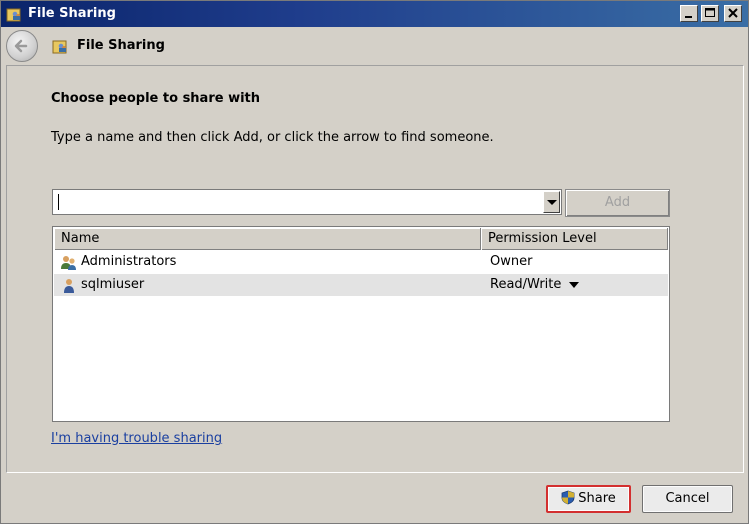 This screenshot has height=524, width=749. I want to click on list-header: Name Permission Level, so click(361, 239).